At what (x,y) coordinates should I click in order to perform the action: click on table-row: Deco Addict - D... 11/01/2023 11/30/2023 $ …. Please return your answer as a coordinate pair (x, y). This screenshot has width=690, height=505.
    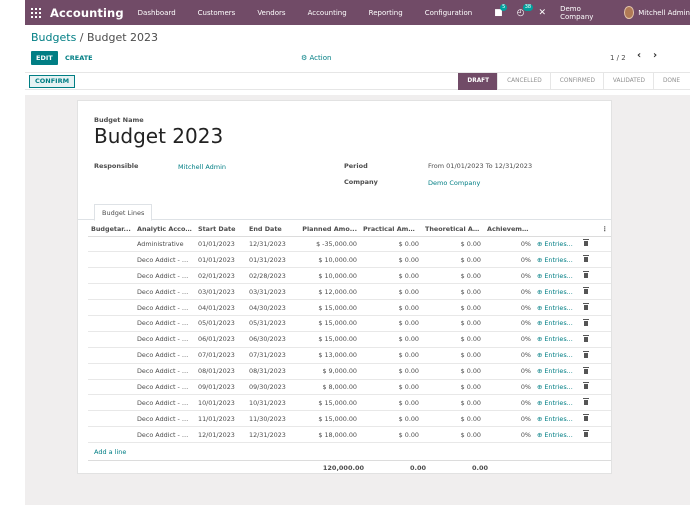
    Looking at the image, I should click on (349, 419).